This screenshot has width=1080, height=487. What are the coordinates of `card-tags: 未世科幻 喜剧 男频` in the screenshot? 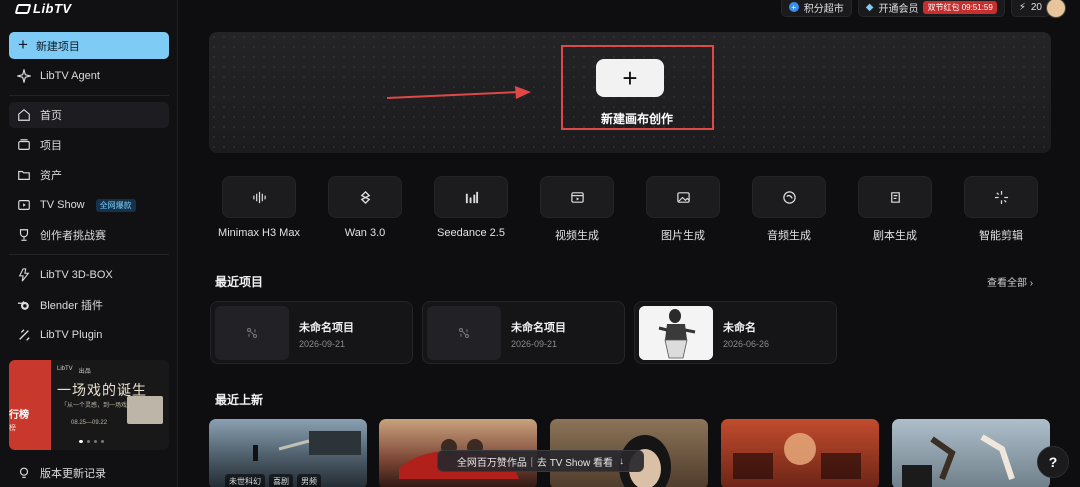 It's located at (273, 480).